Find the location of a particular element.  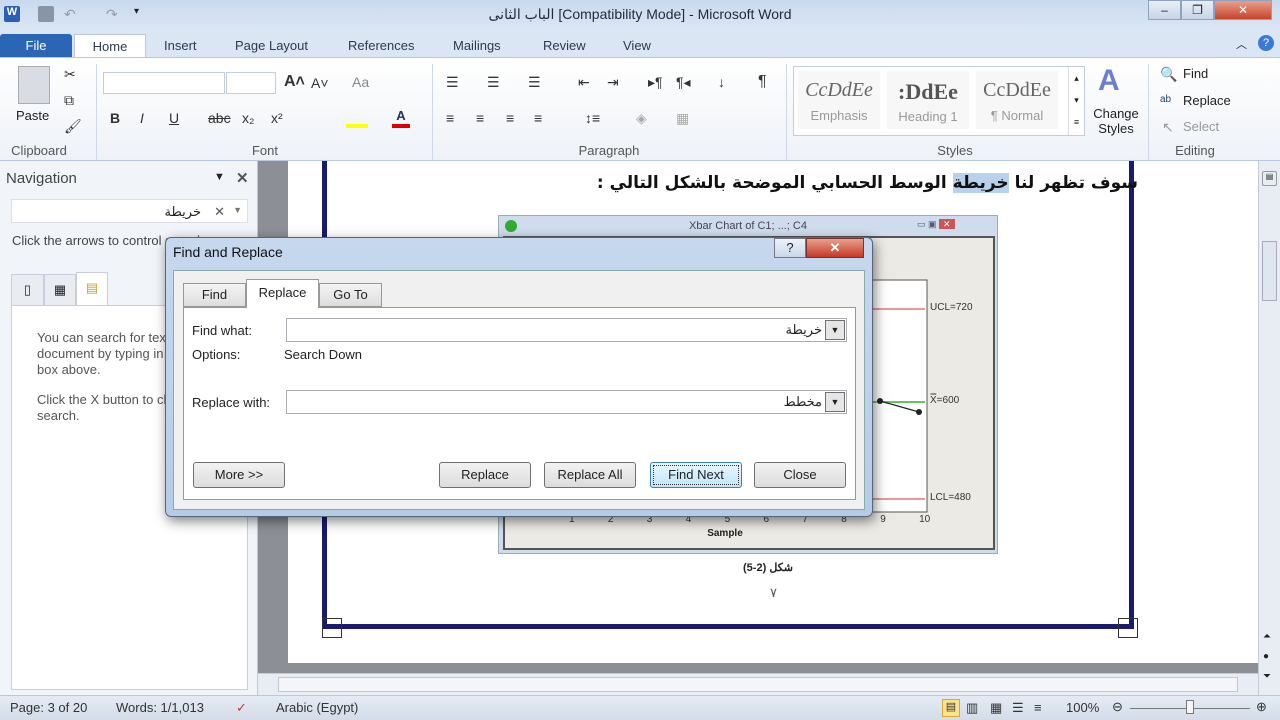

close-button: ✕ is located at coordinates (1243, 10).